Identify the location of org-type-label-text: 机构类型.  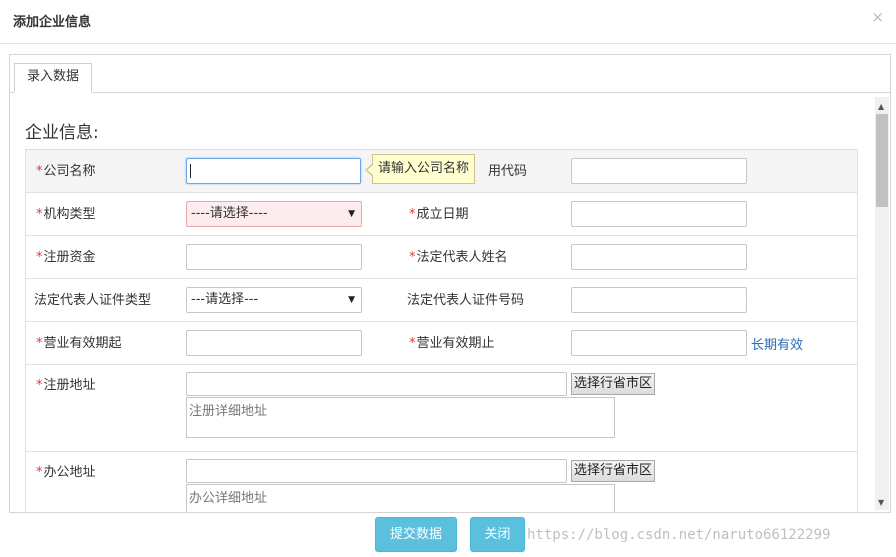
(69, 214).